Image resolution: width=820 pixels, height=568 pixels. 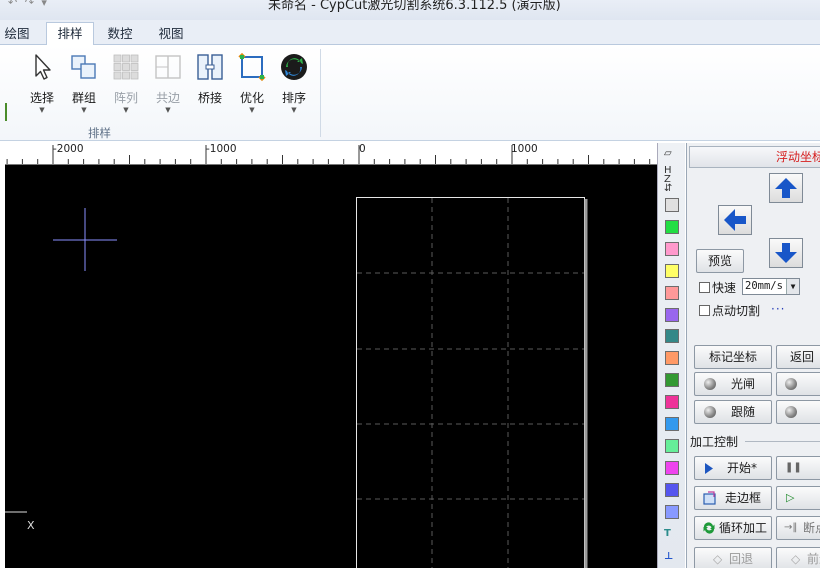 What do you see at coordinates (798, 468) in the screenshot?
I see `pause-button: ❚❚` at bounding box center [798, 468].